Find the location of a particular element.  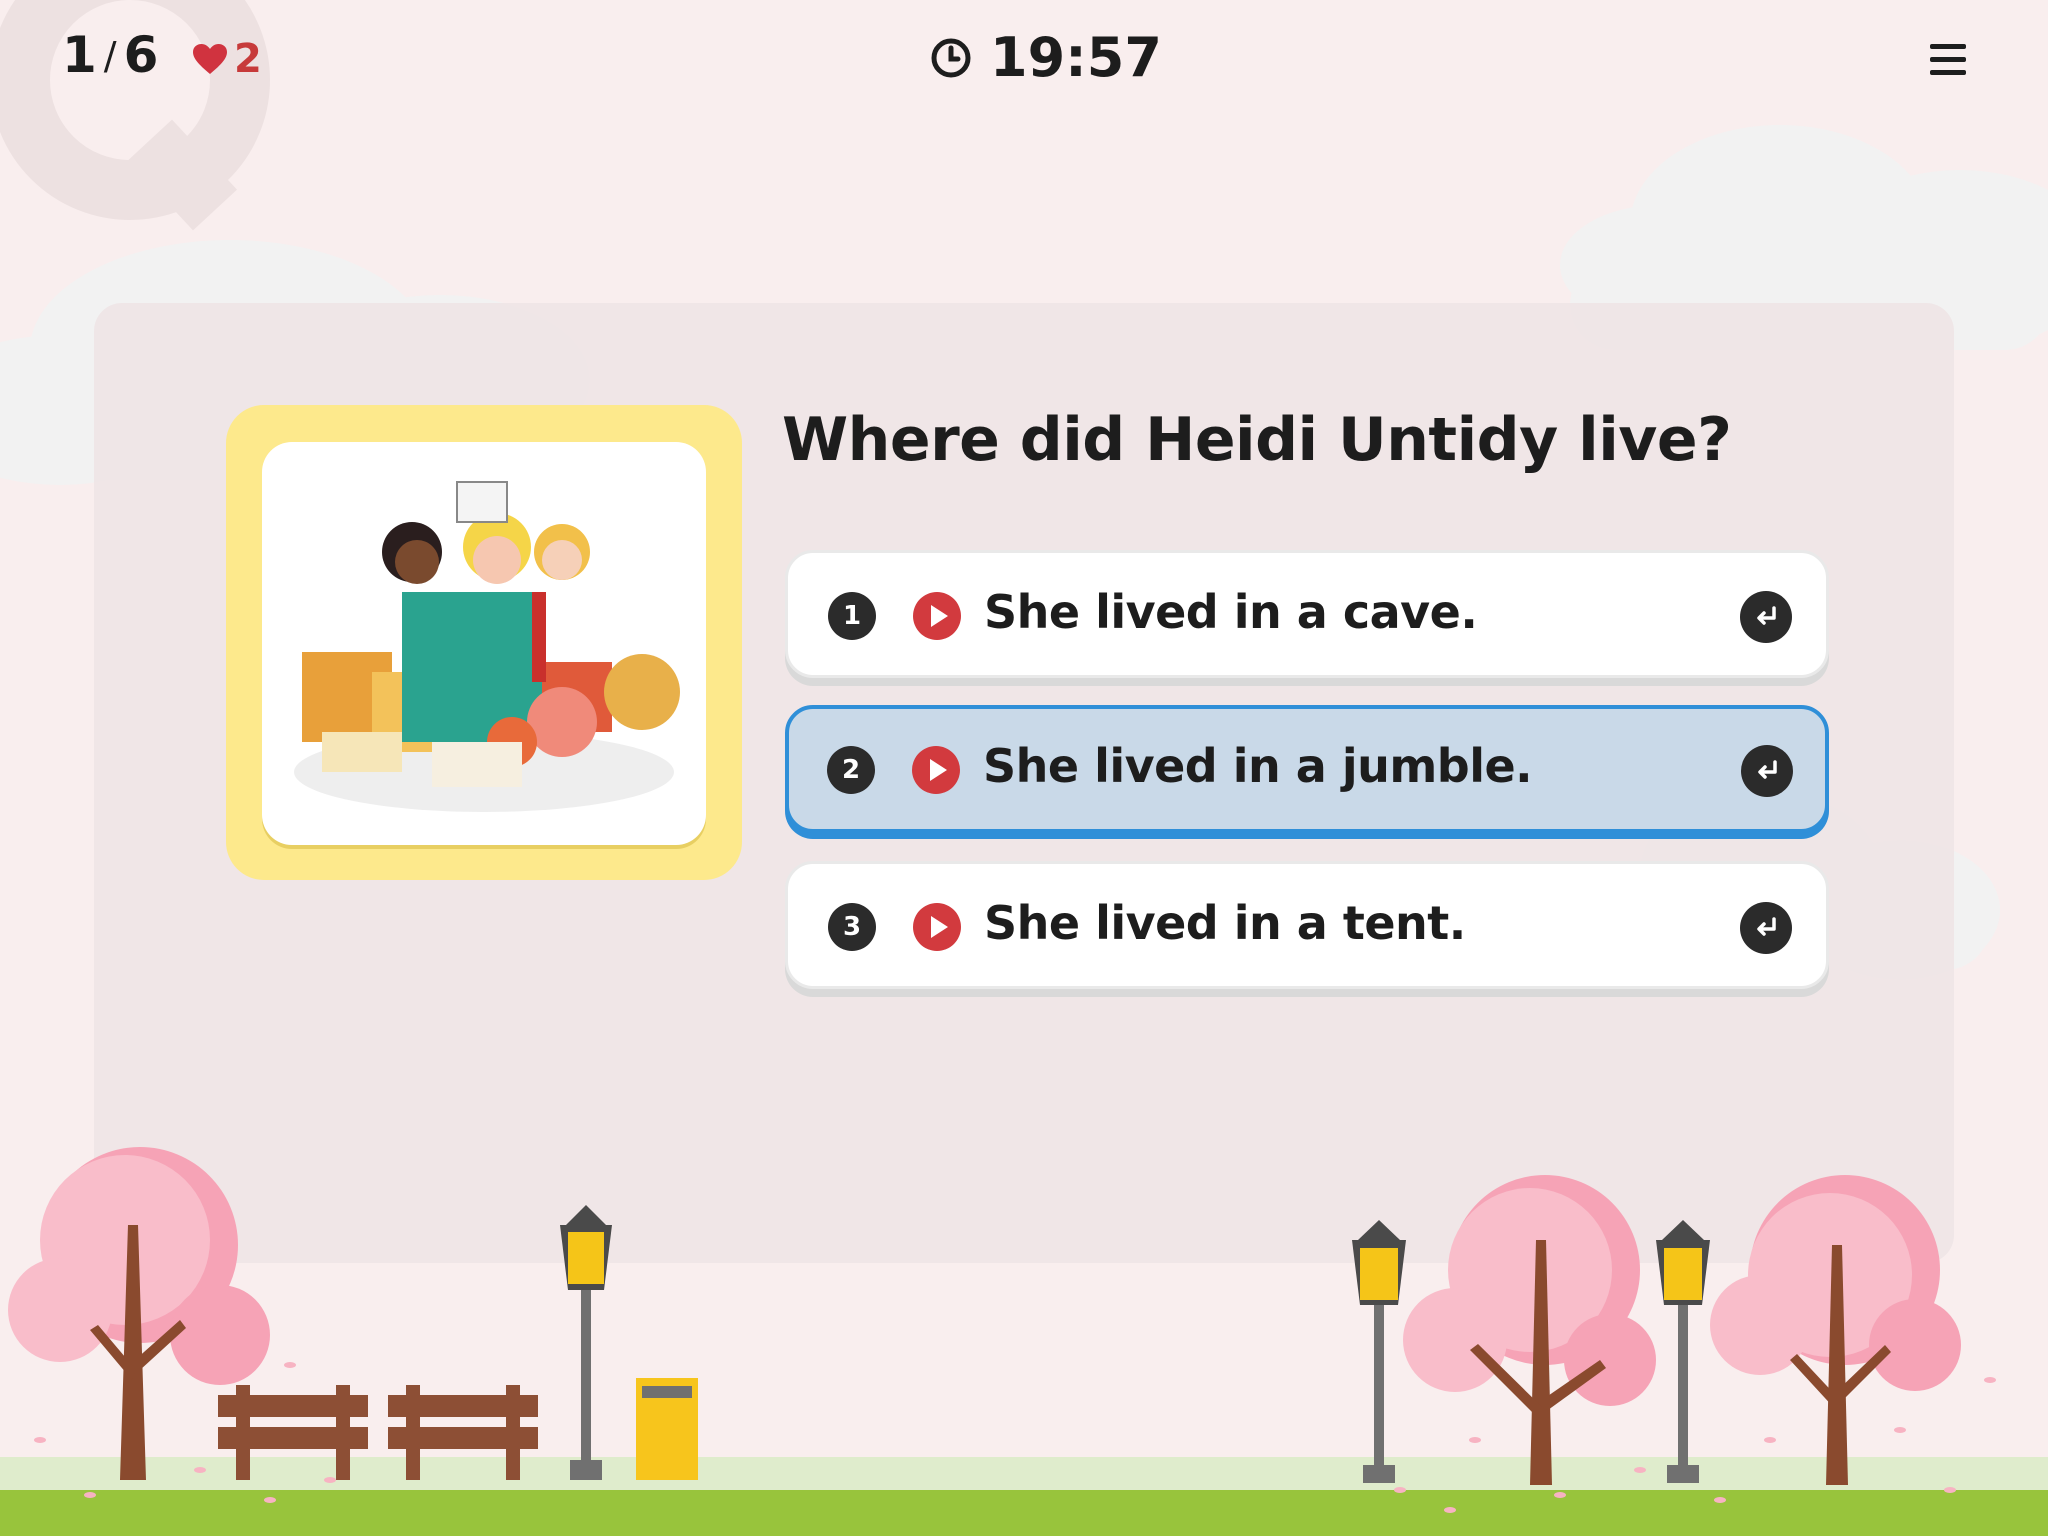

book-illustration is located at coordinates (484, 643).